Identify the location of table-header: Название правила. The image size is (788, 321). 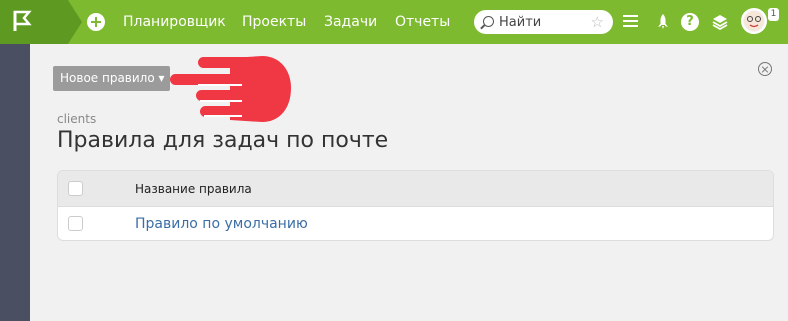
(415, 189).